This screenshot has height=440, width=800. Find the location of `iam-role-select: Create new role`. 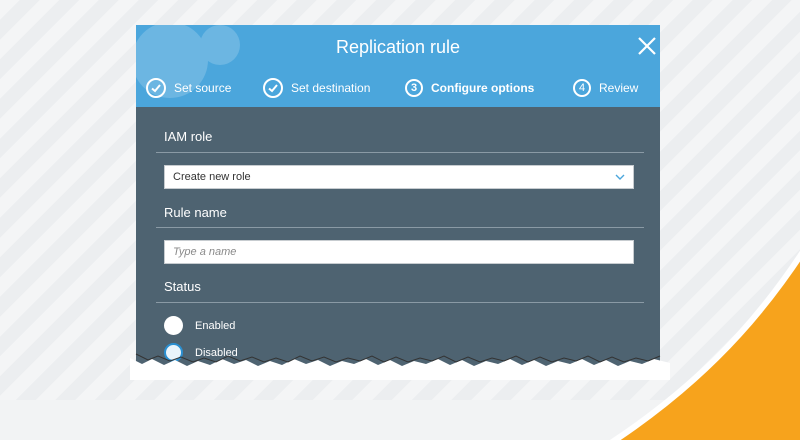

iam-role-select: Create new role is located at coordinates (399, 177).